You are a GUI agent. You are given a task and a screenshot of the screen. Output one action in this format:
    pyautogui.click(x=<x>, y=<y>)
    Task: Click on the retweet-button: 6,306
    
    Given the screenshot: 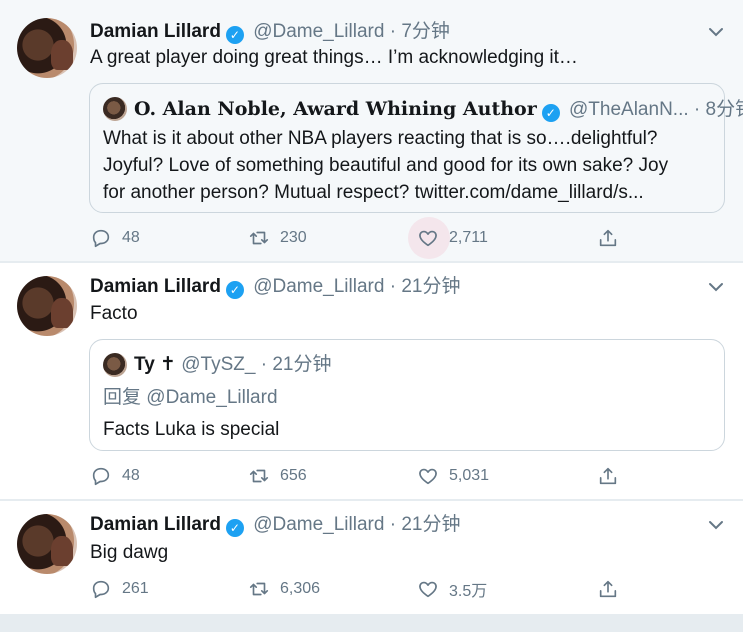 What is the action you would take?
    pyautogui.click(x=284, y=589)
    